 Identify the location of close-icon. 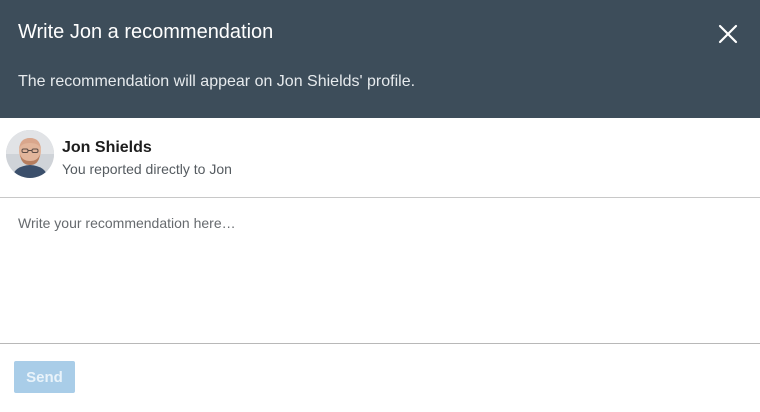
(728, 34).